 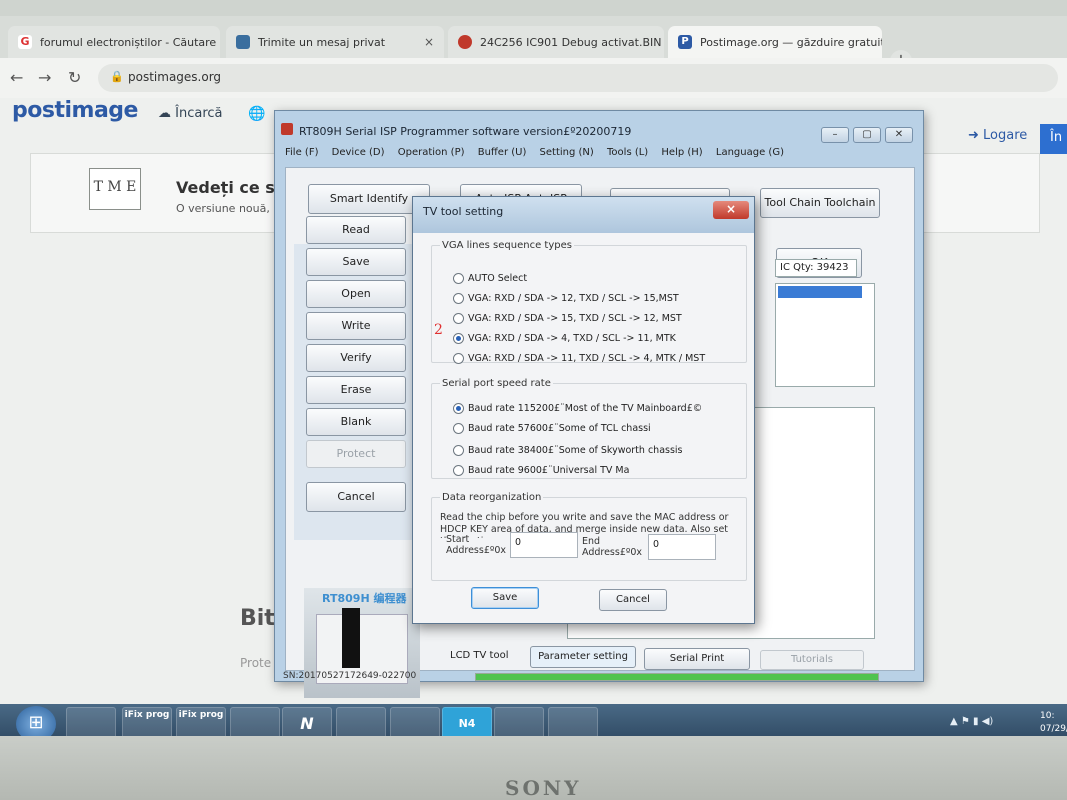 I want to click on tutorials-button: Tutorials, so click(x=812, y=660).